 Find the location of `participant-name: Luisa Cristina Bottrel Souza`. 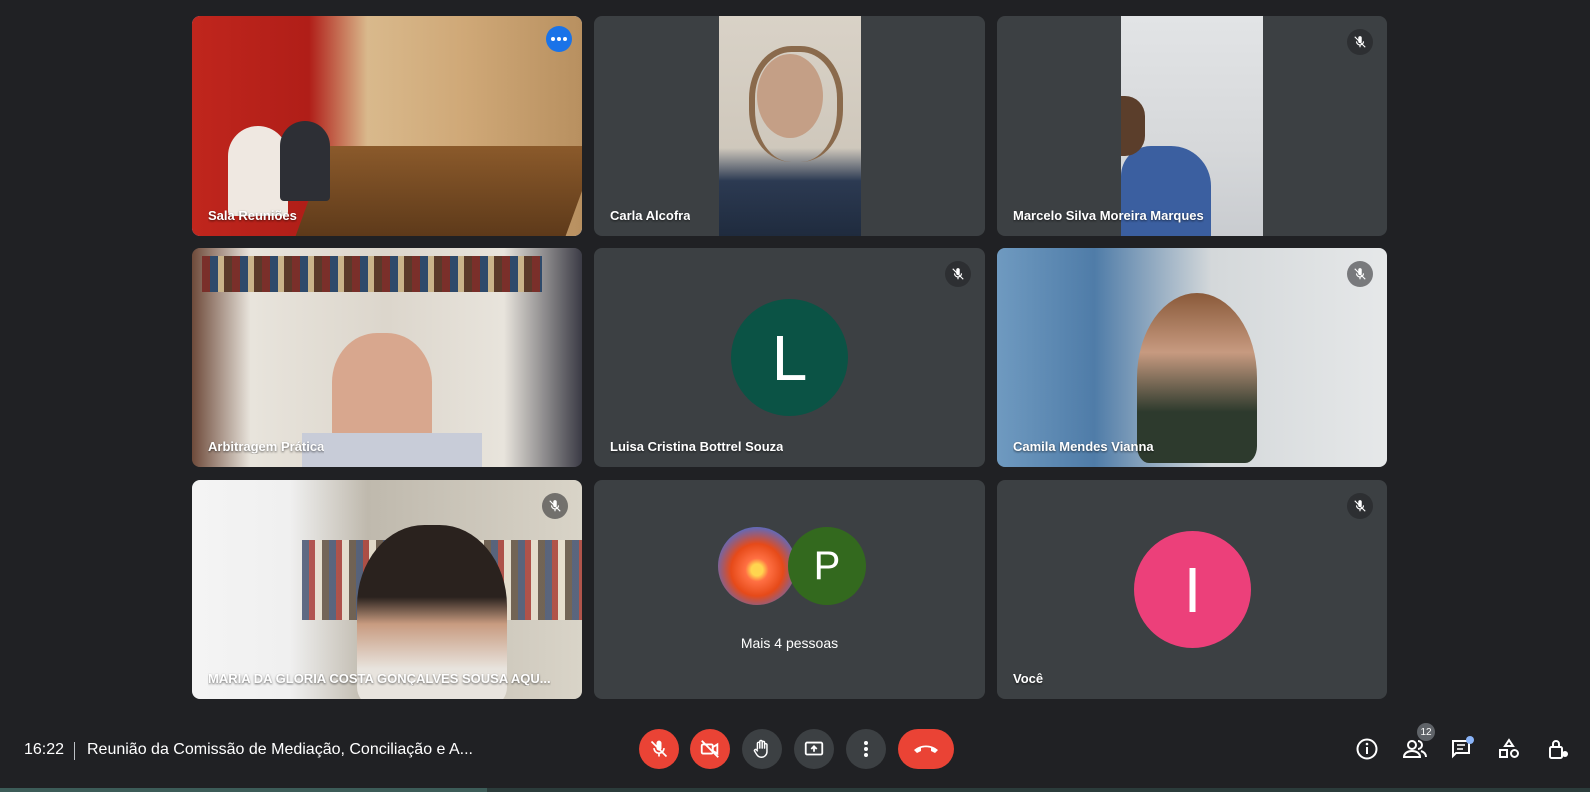

participant-name: Luisa Cristina Bottrel Souza is located at coordinates (697, 446).